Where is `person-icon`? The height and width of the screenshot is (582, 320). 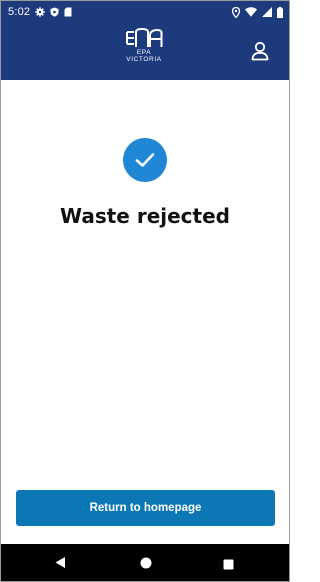
person-icon is located at coordinates (260, 51).